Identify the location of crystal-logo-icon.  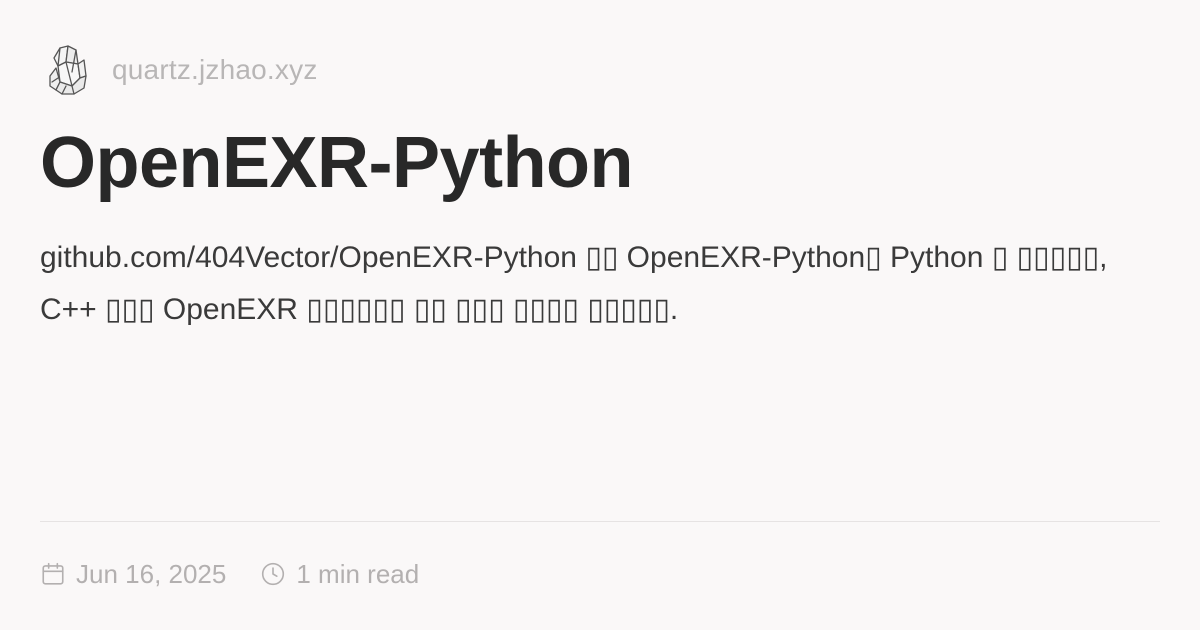
(68, 70).